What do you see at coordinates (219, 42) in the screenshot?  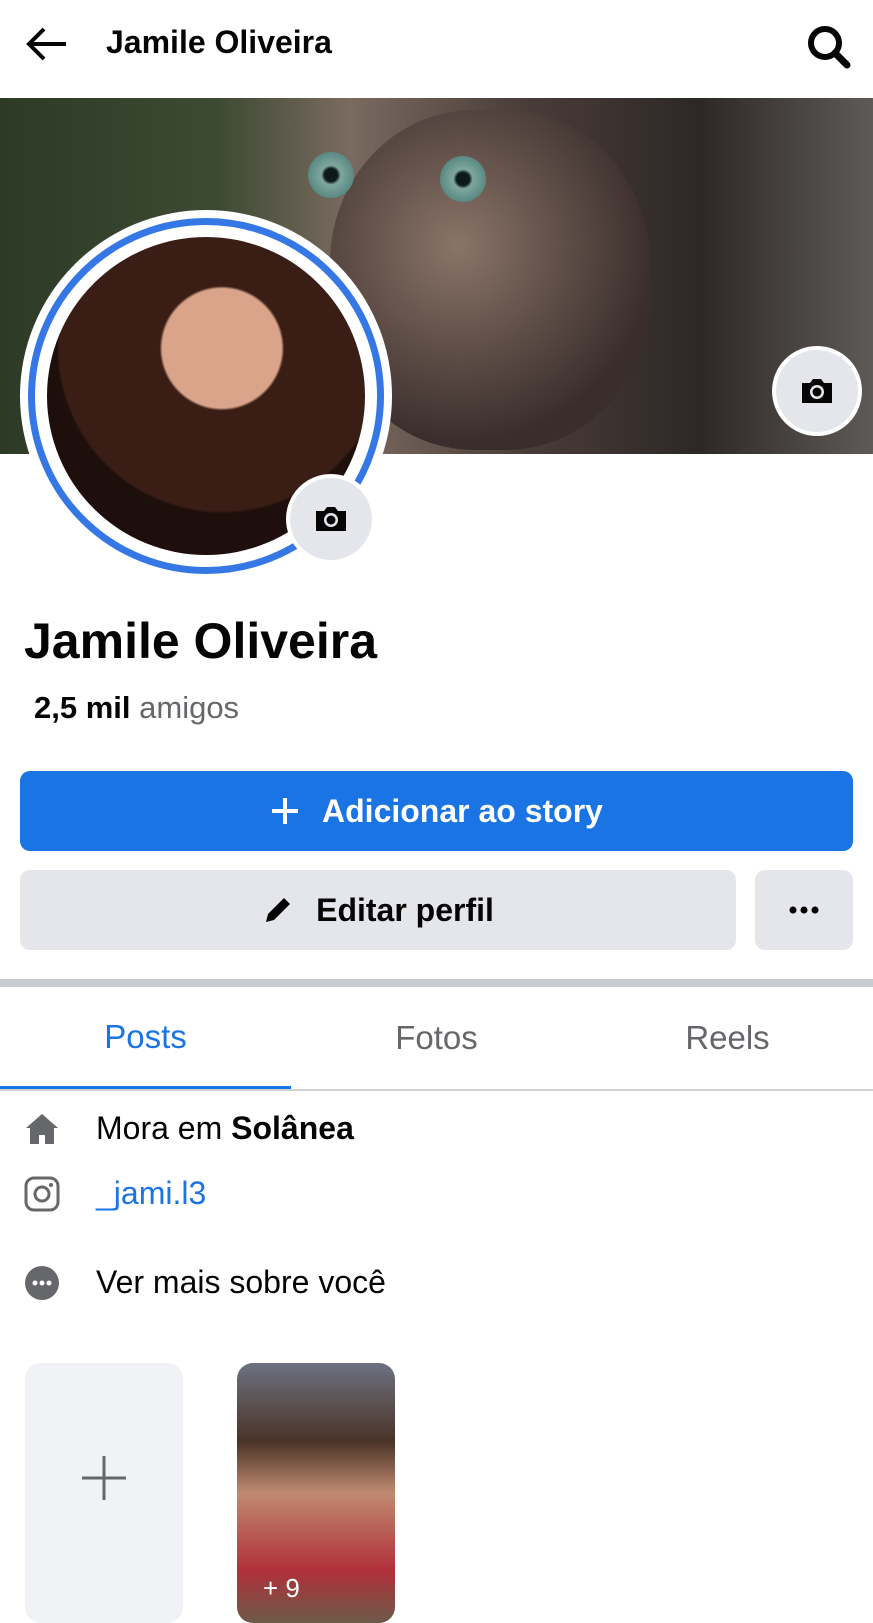 I see `header-title: Jamile Oliveira` at bounding box center [219, 42].